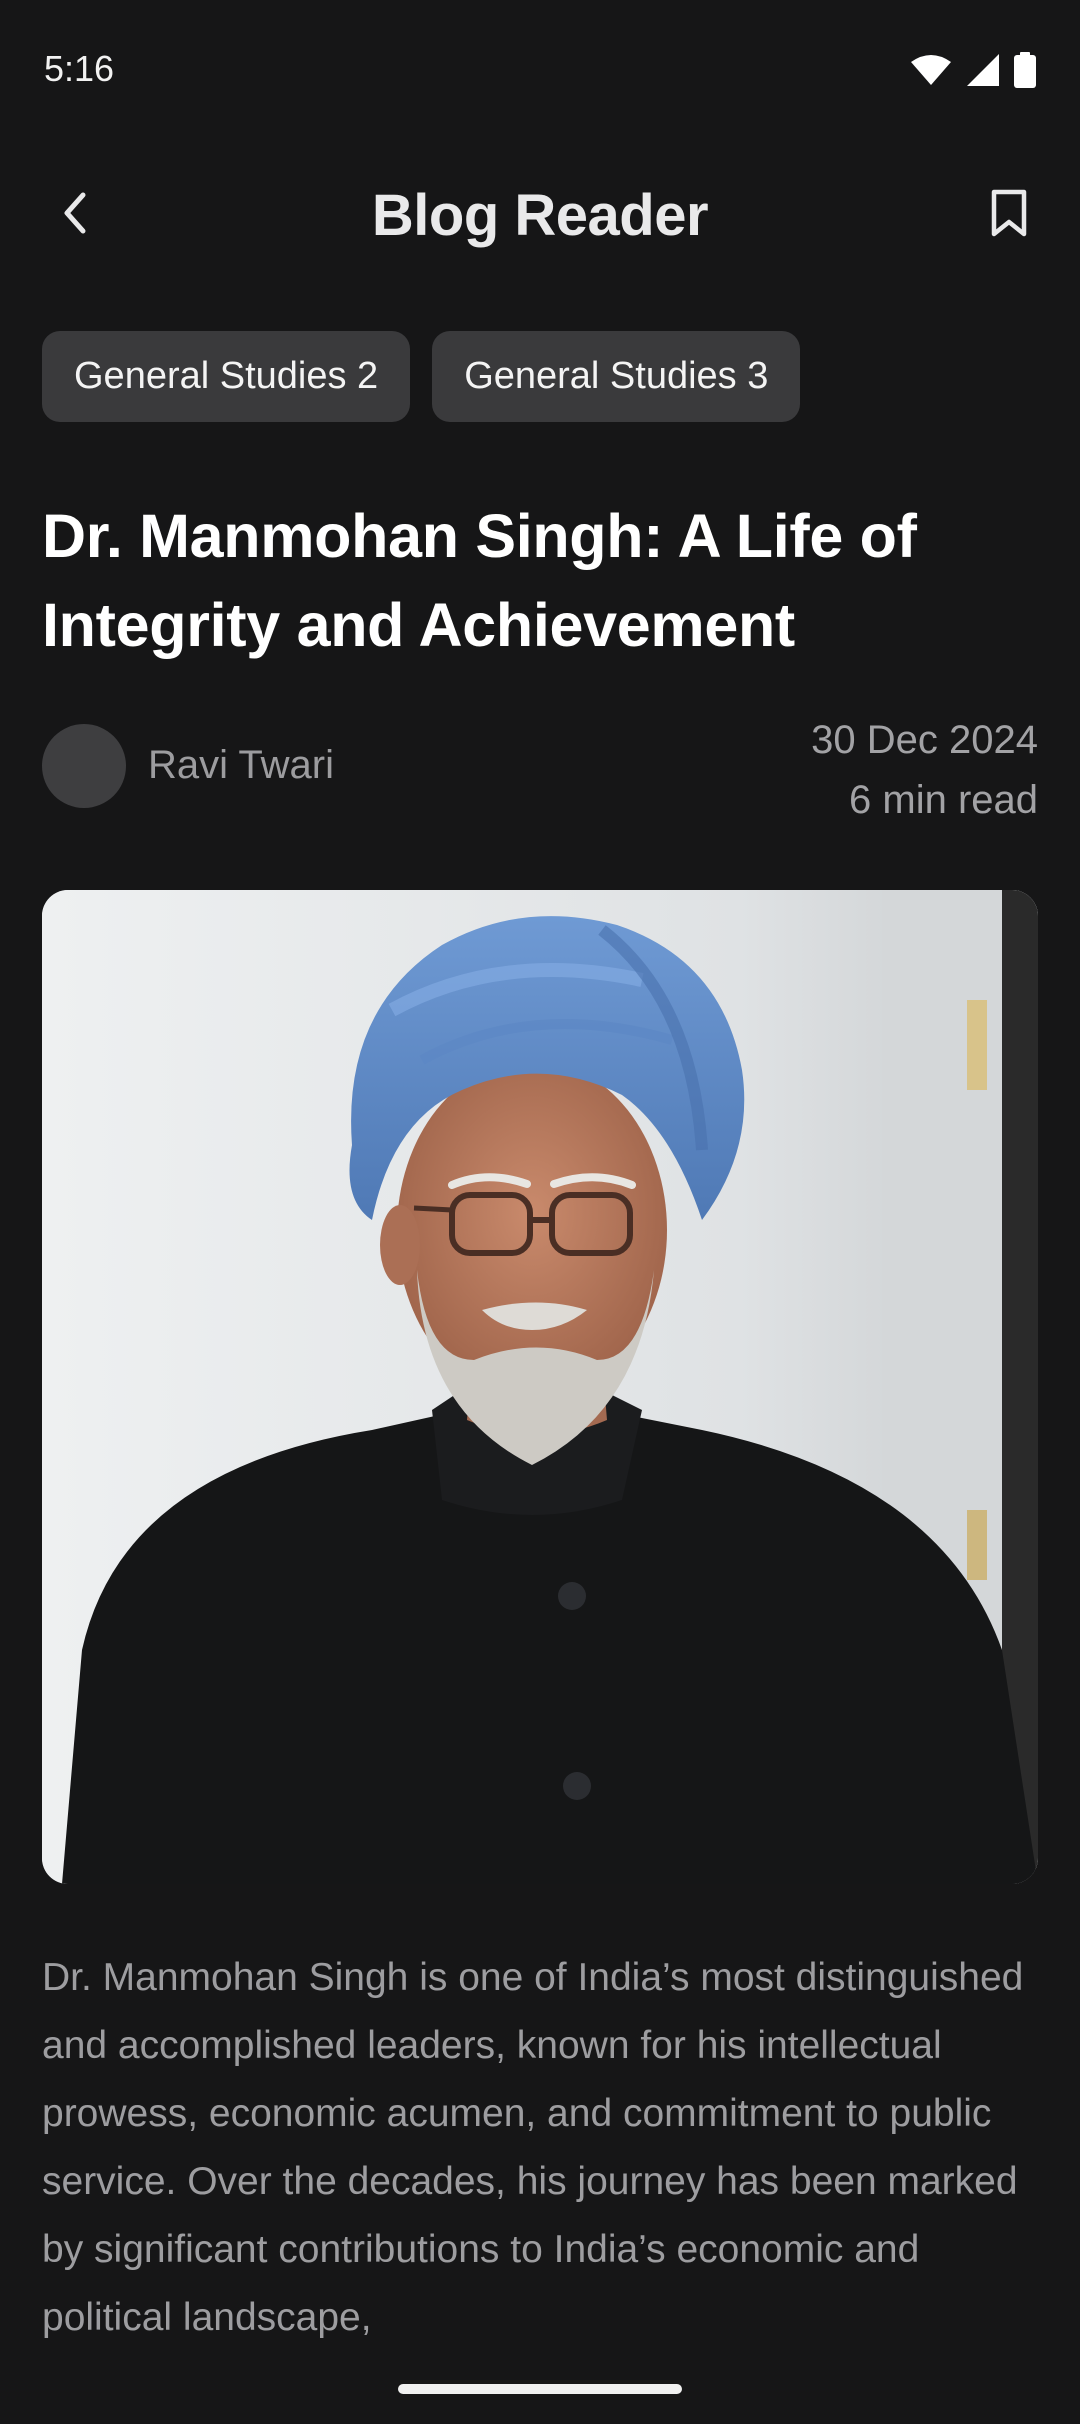  I want to click on app-title: Blog Reader, so click(540, 215).